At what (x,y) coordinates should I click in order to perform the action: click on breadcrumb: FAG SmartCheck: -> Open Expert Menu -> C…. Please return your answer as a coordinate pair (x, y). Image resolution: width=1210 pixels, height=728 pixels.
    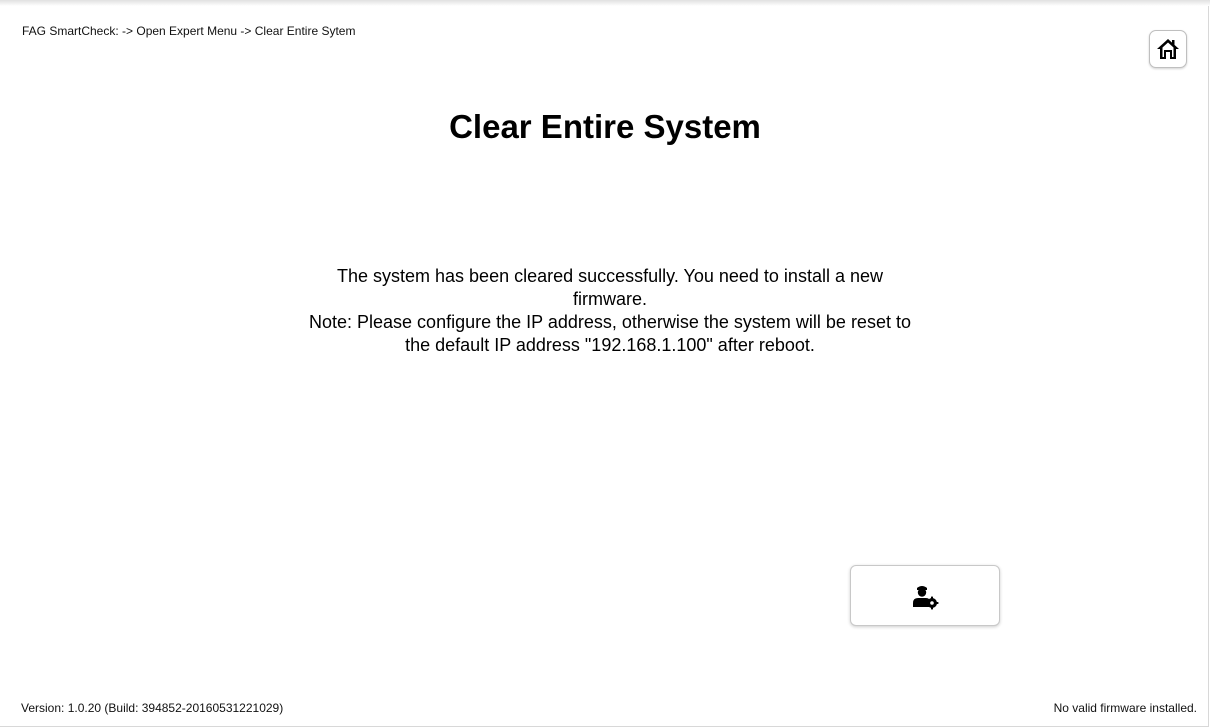
    Looking at the image, I should click on (189, 31).